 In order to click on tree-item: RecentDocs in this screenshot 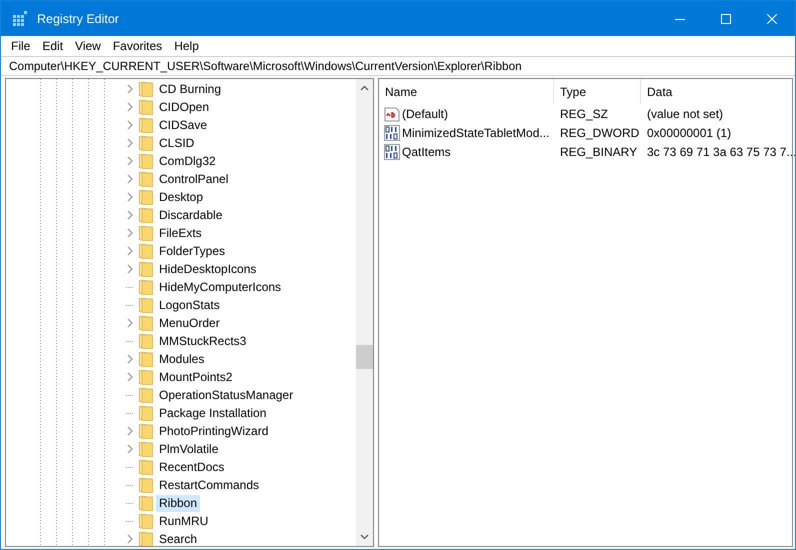, I will do `click(192, 467)`.